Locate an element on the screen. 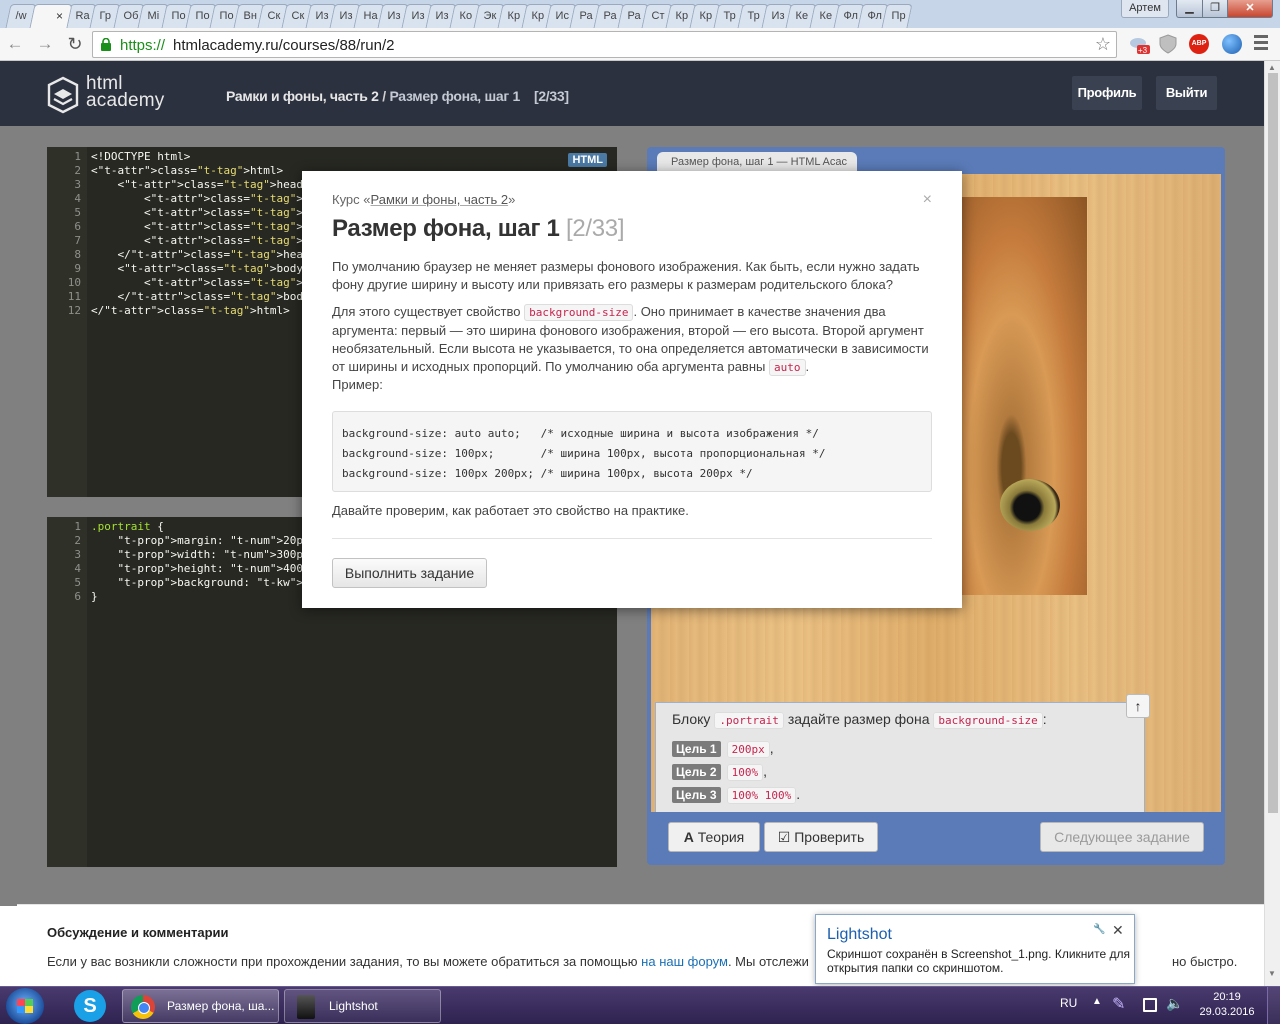 The image size is (1280, 1024). menu-icon is located at coordinates (1261, 44).